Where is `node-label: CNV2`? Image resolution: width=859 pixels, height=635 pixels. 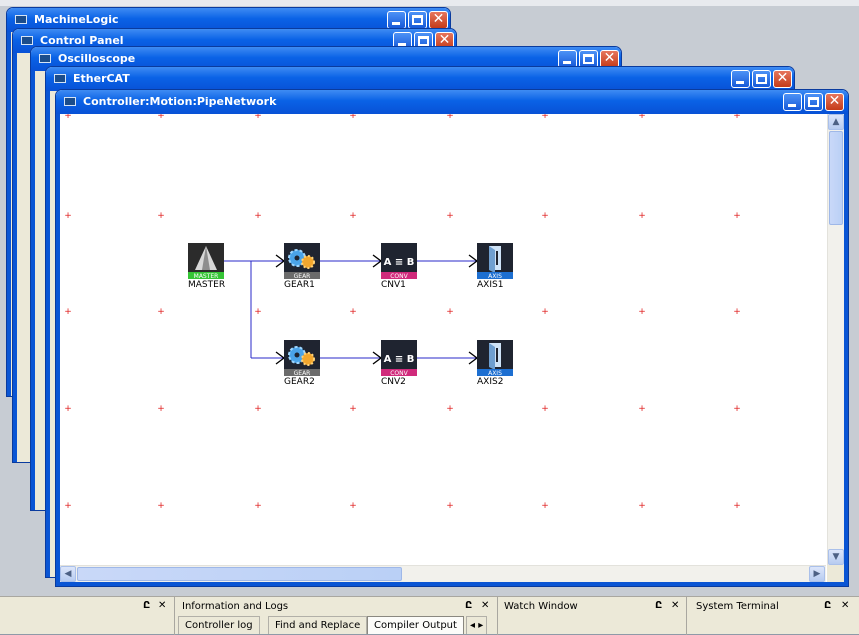 node-label: CNV2 is located at coordinates (393, 382).